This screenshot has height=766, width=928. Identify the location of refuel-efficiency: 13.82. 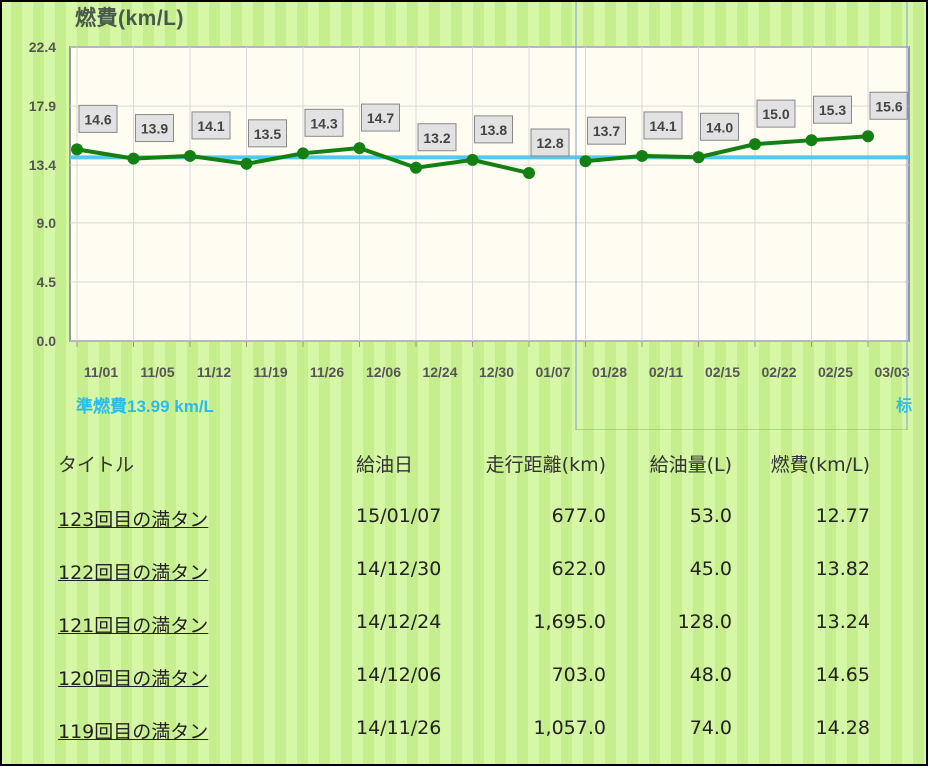
(842, 569).